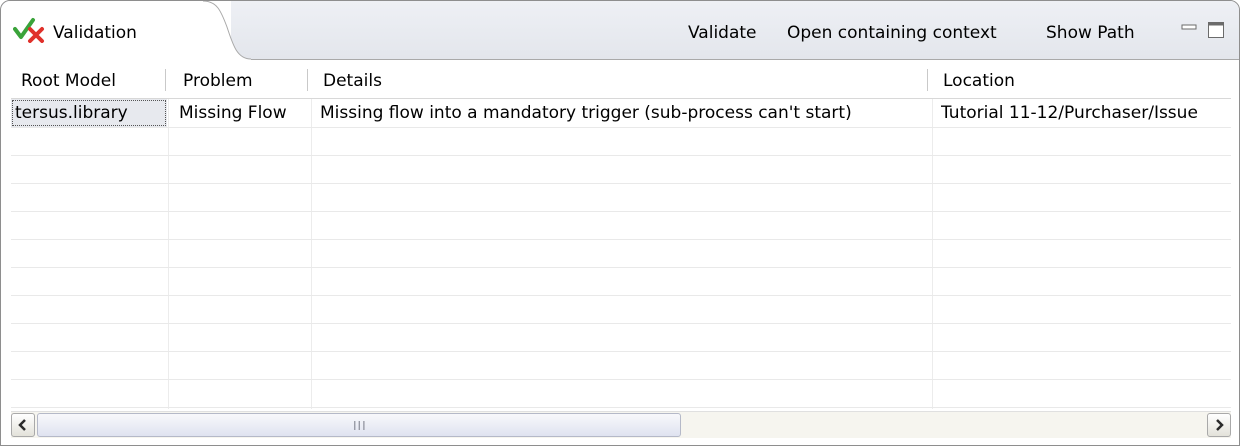 The width and height of the screenshot is (1240, 446). Describe the element at coordinates (244, 113) in the screenshot. I see `cell-problem: Missing Flow` at that location.